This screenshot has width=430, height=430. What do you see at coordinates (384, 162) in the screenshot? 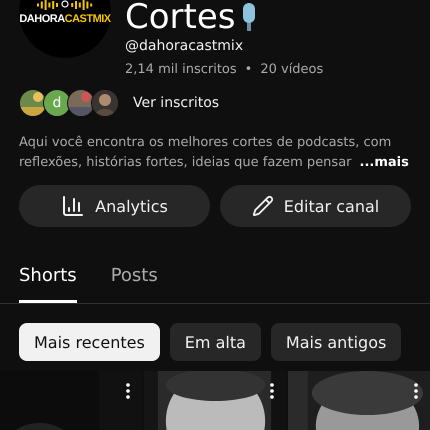
I see `more-link: ...mais` at bounding box center [384, 162].